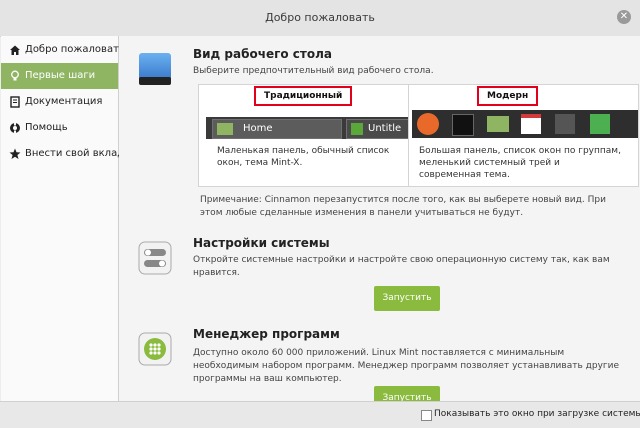 Image resolution: width=640 pixels, height=428 pixels. What do you see at coordinates (155, 349) in the screenshot?
I see `software-manager-icon` at bounding box center [155, 349].